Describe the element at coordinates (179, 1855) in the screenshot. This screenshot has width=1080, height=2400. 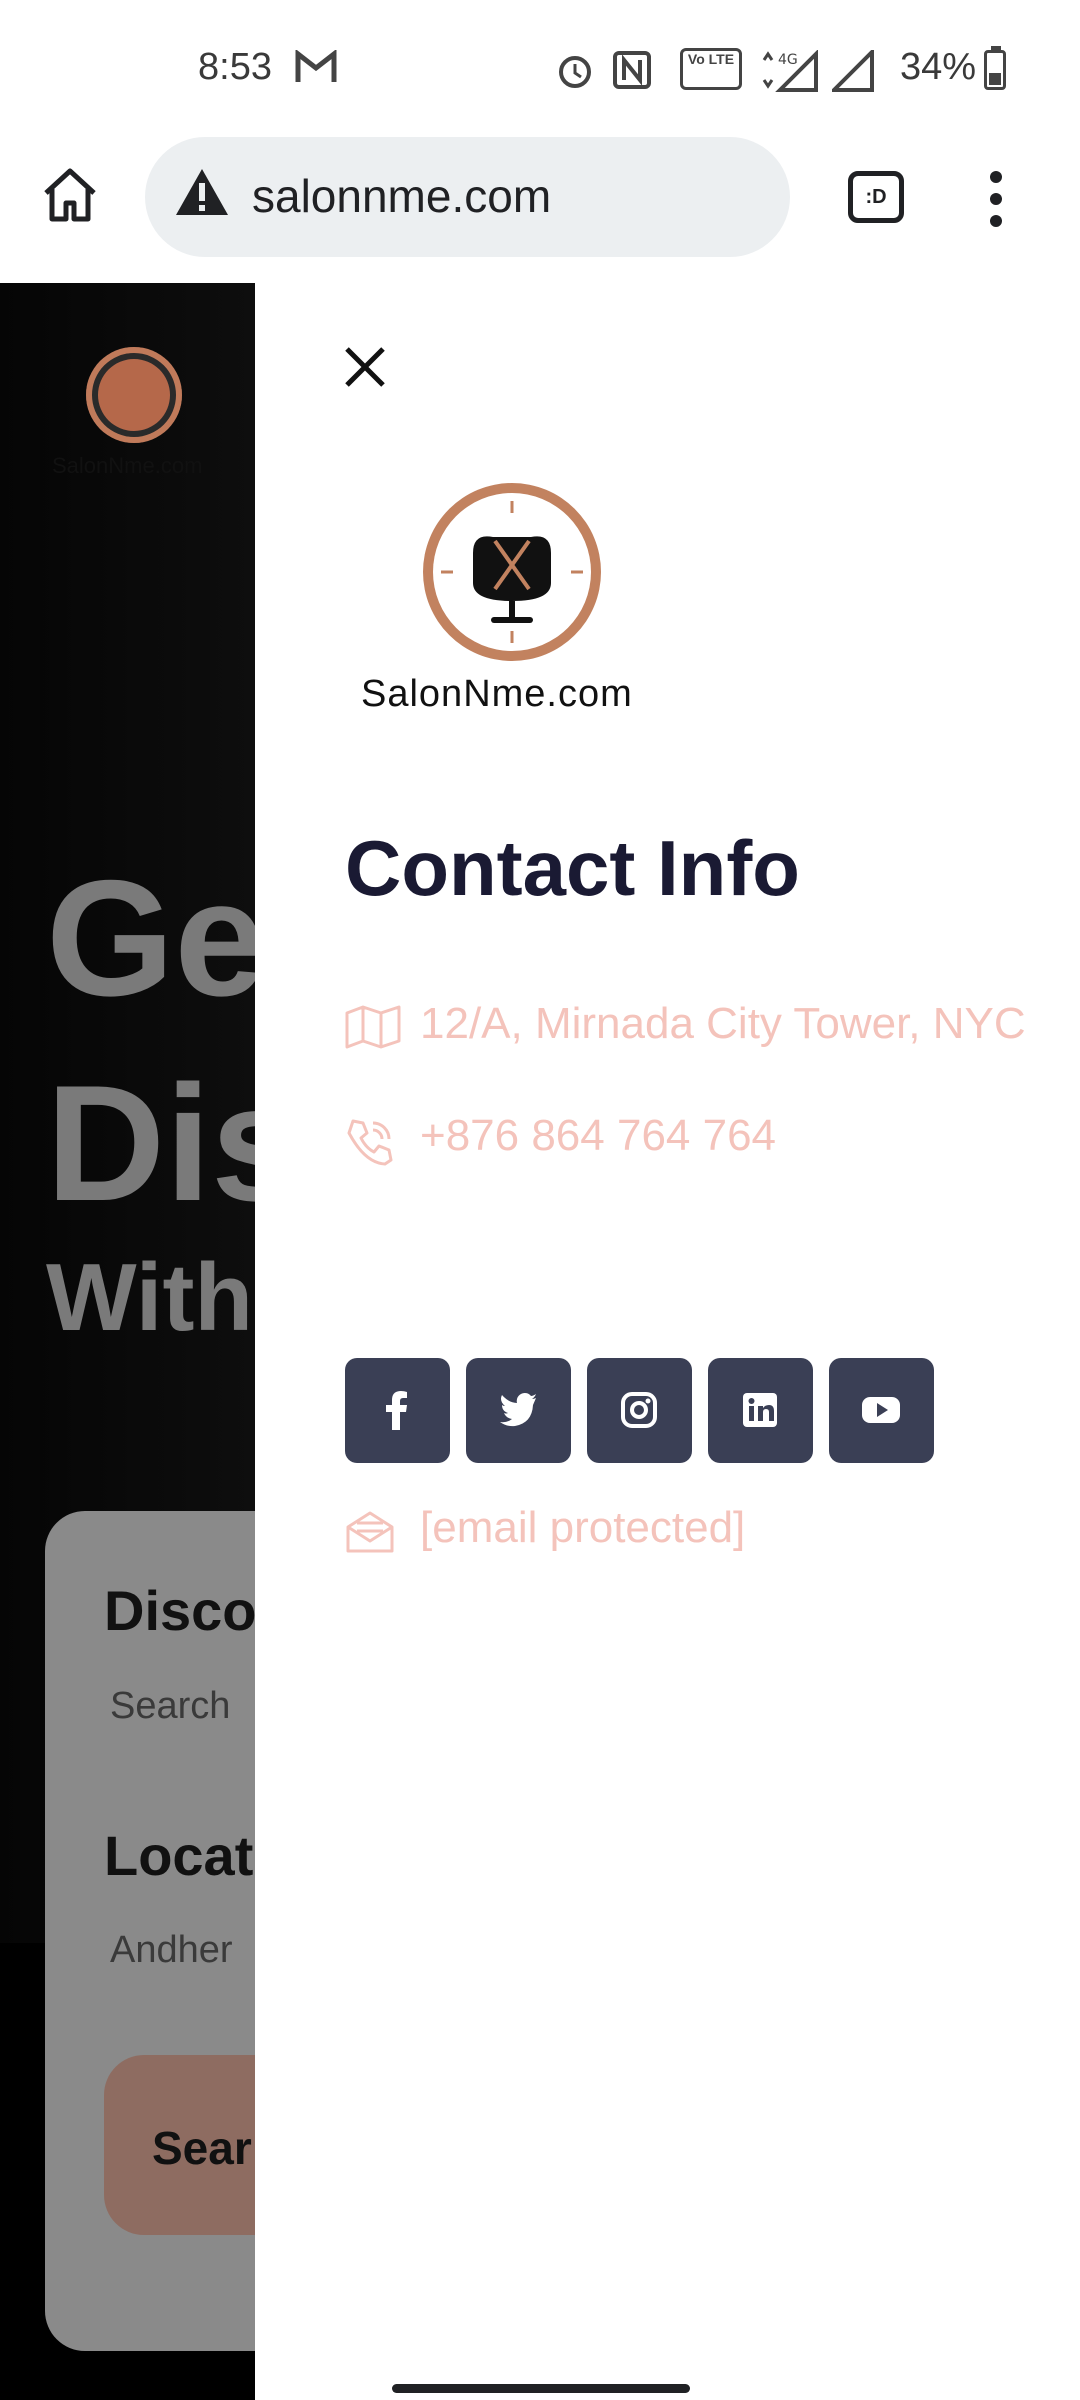
I see `location-label: Locat` at that location.